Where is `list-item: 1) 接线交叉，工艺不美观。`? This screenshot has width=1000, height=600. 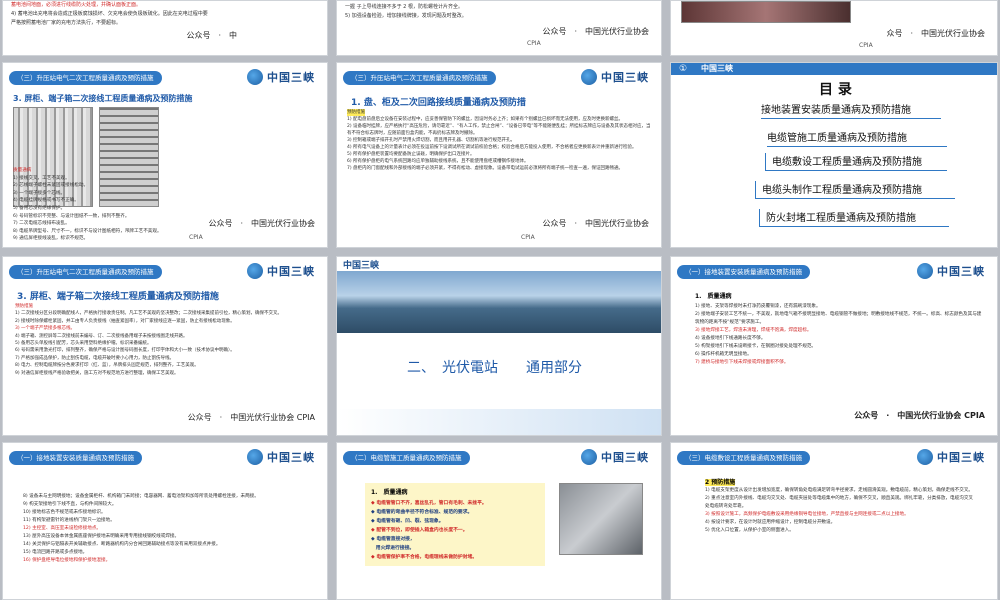 list-item: 1) 接线交叉，工艺不美观。 is located at coordinates (41, 178).